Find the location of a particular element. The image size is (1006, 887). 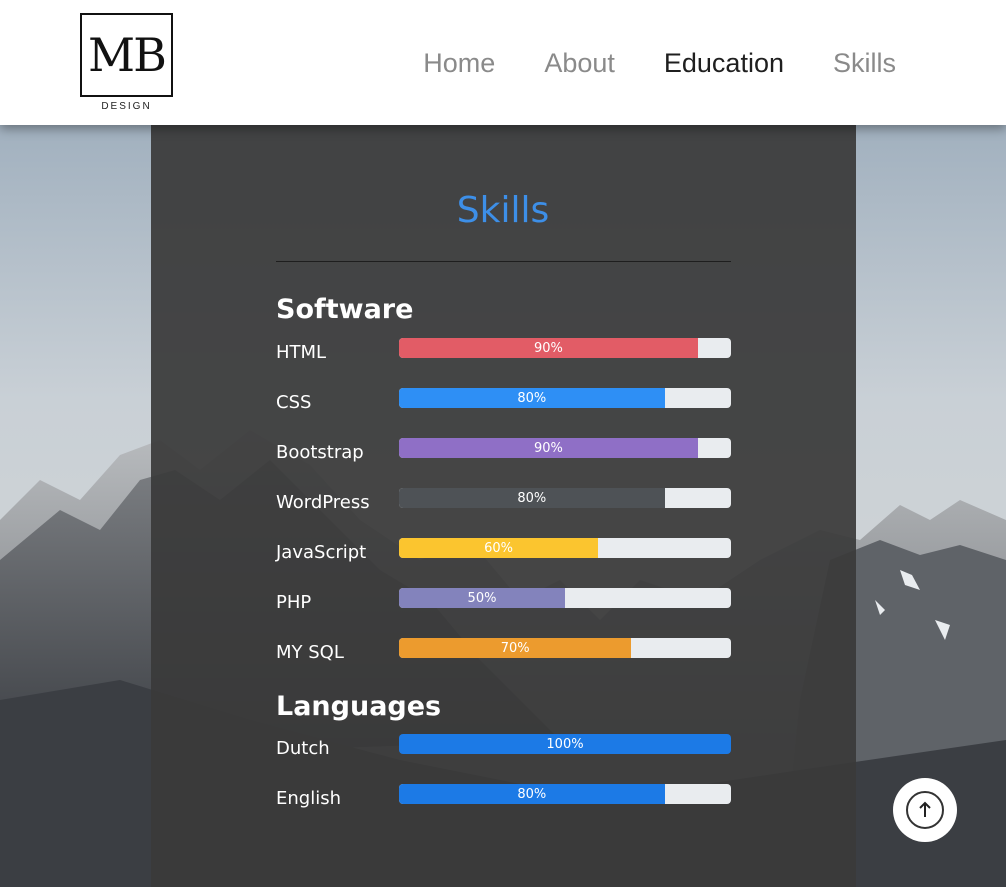

logo: MB is located at coordinates (126, 55).